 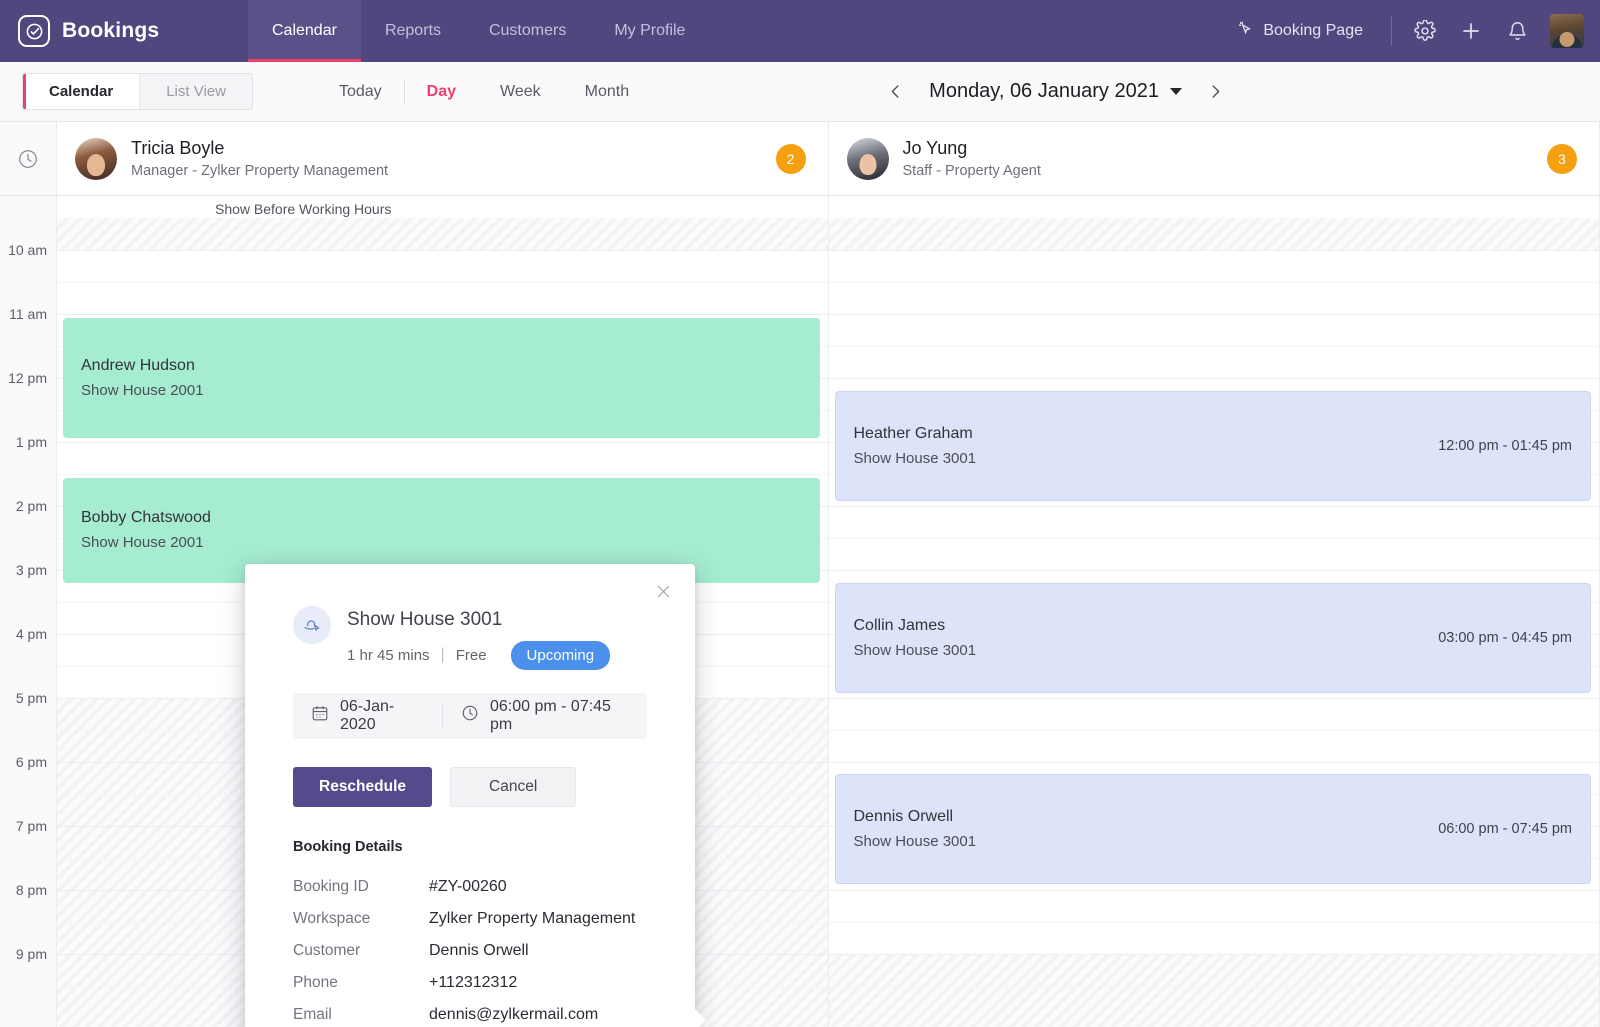 What do you see at coordinates (527, 31) in the screenshot?
I see `tab-customers: Customers` at bounding box center [527, 31].